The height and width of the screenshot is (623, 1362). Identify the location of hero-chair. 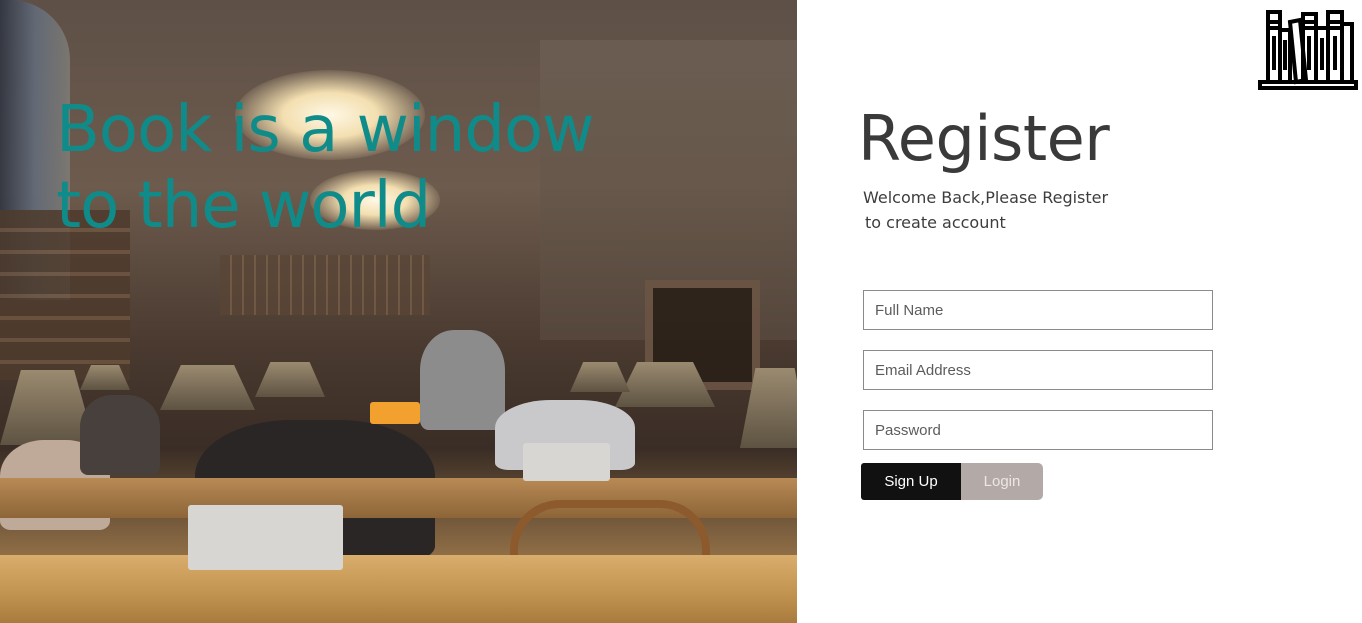
(610, 530).